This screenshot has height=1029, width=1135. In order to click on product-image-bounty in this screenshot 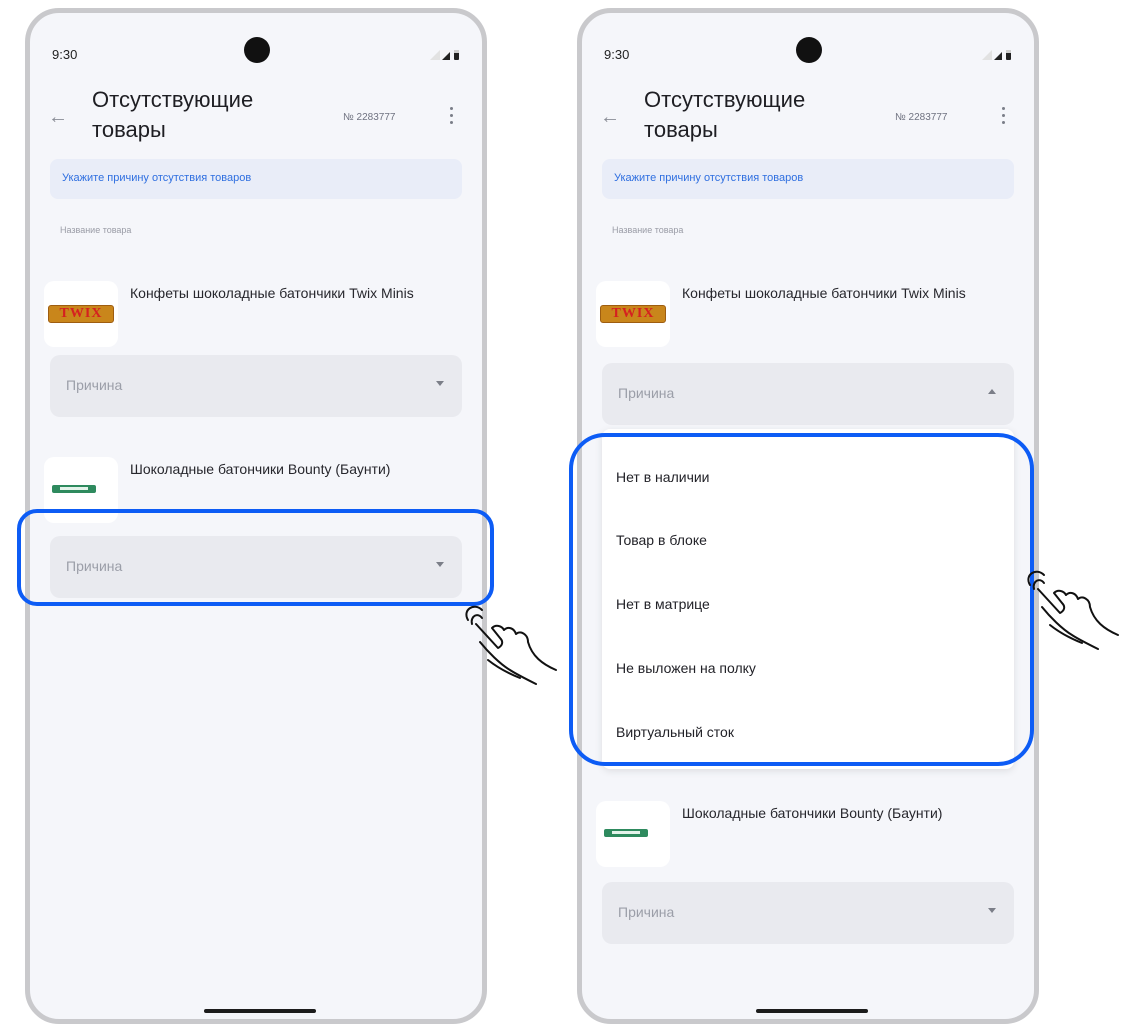, I will do `click(633, 834)`.